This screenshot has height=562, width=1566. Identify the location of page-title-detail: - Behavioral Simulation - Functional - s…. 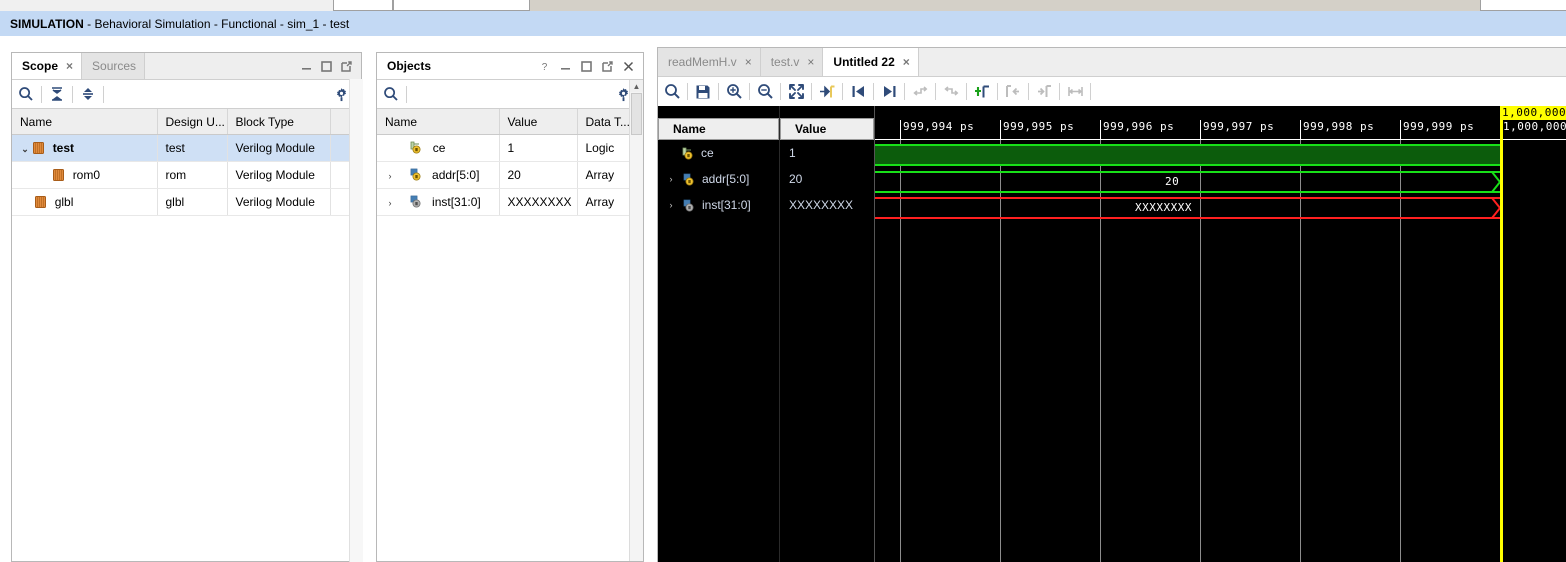
(216, 23).